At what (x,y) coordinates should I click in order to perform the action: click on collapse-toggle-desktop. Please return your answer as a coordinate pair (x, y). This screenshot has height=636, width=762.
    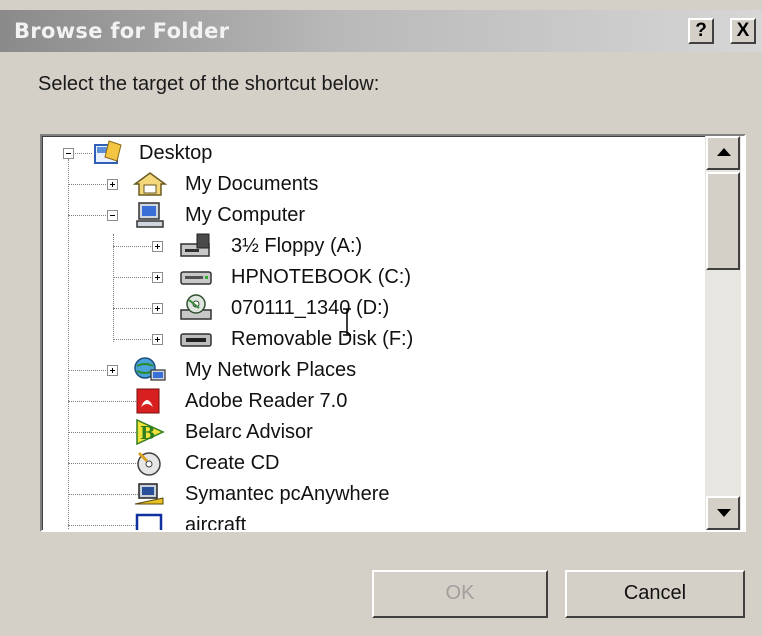
    Looking at the image, I should click on (68, 153).